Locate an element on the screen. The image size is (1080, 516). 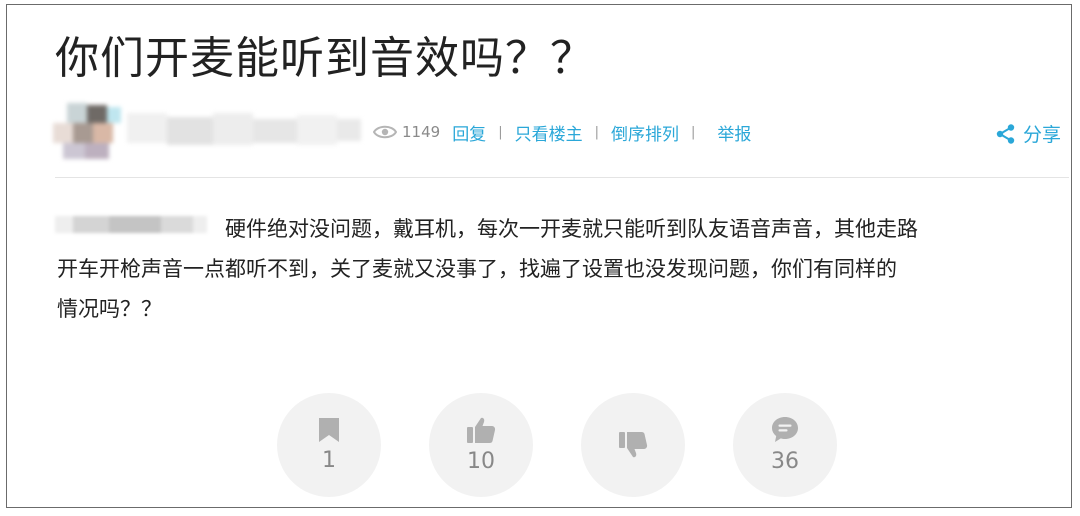
author-name-blurred is located at coordinates (244, 131).